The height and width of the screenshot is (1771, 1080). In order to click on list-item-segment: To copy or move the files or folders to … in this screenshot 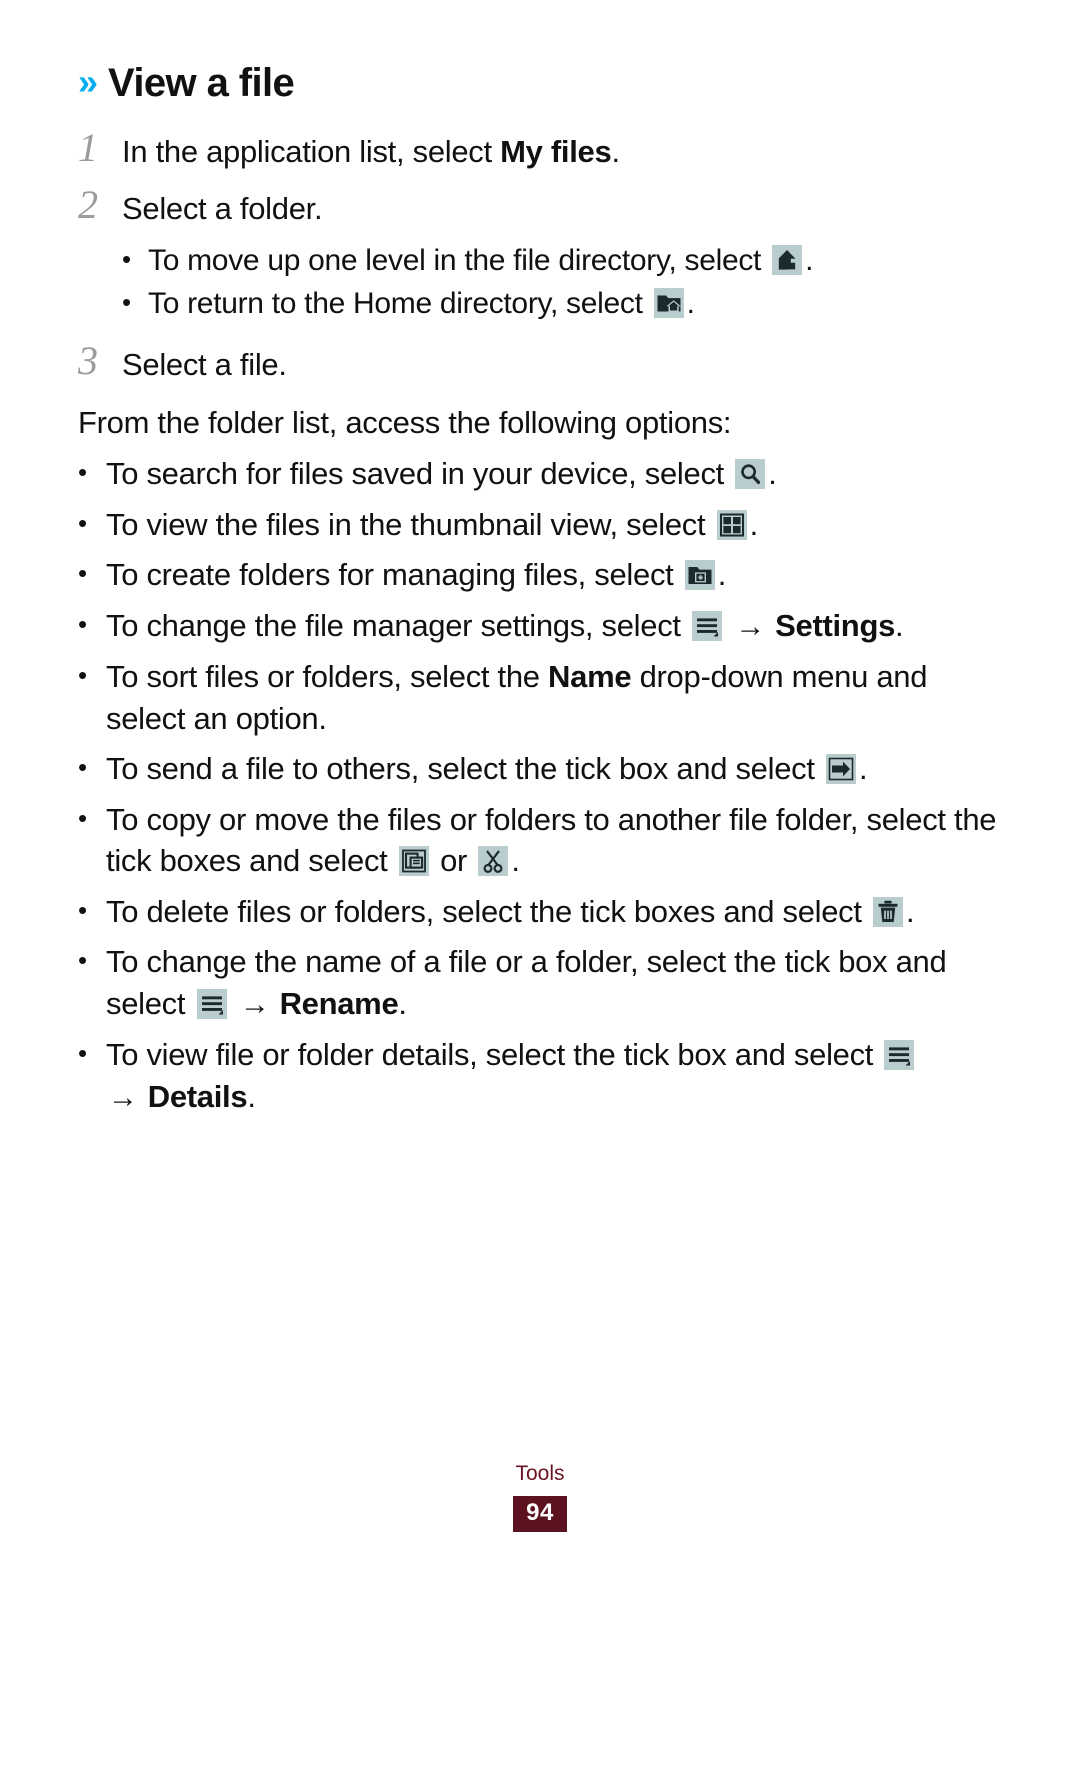, I will do `click(551, 840)`.